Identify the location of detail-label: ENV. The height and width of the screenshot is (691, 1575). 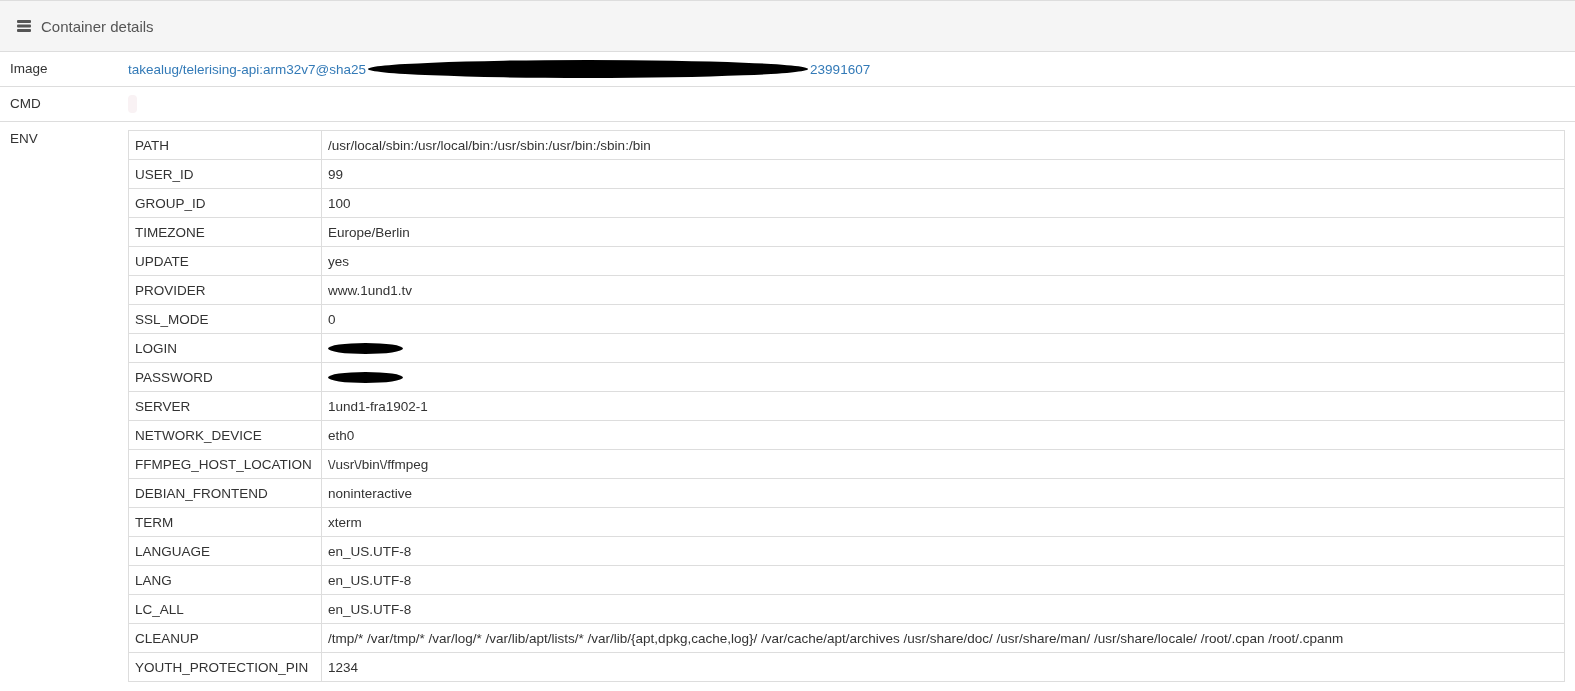
(24, 138).